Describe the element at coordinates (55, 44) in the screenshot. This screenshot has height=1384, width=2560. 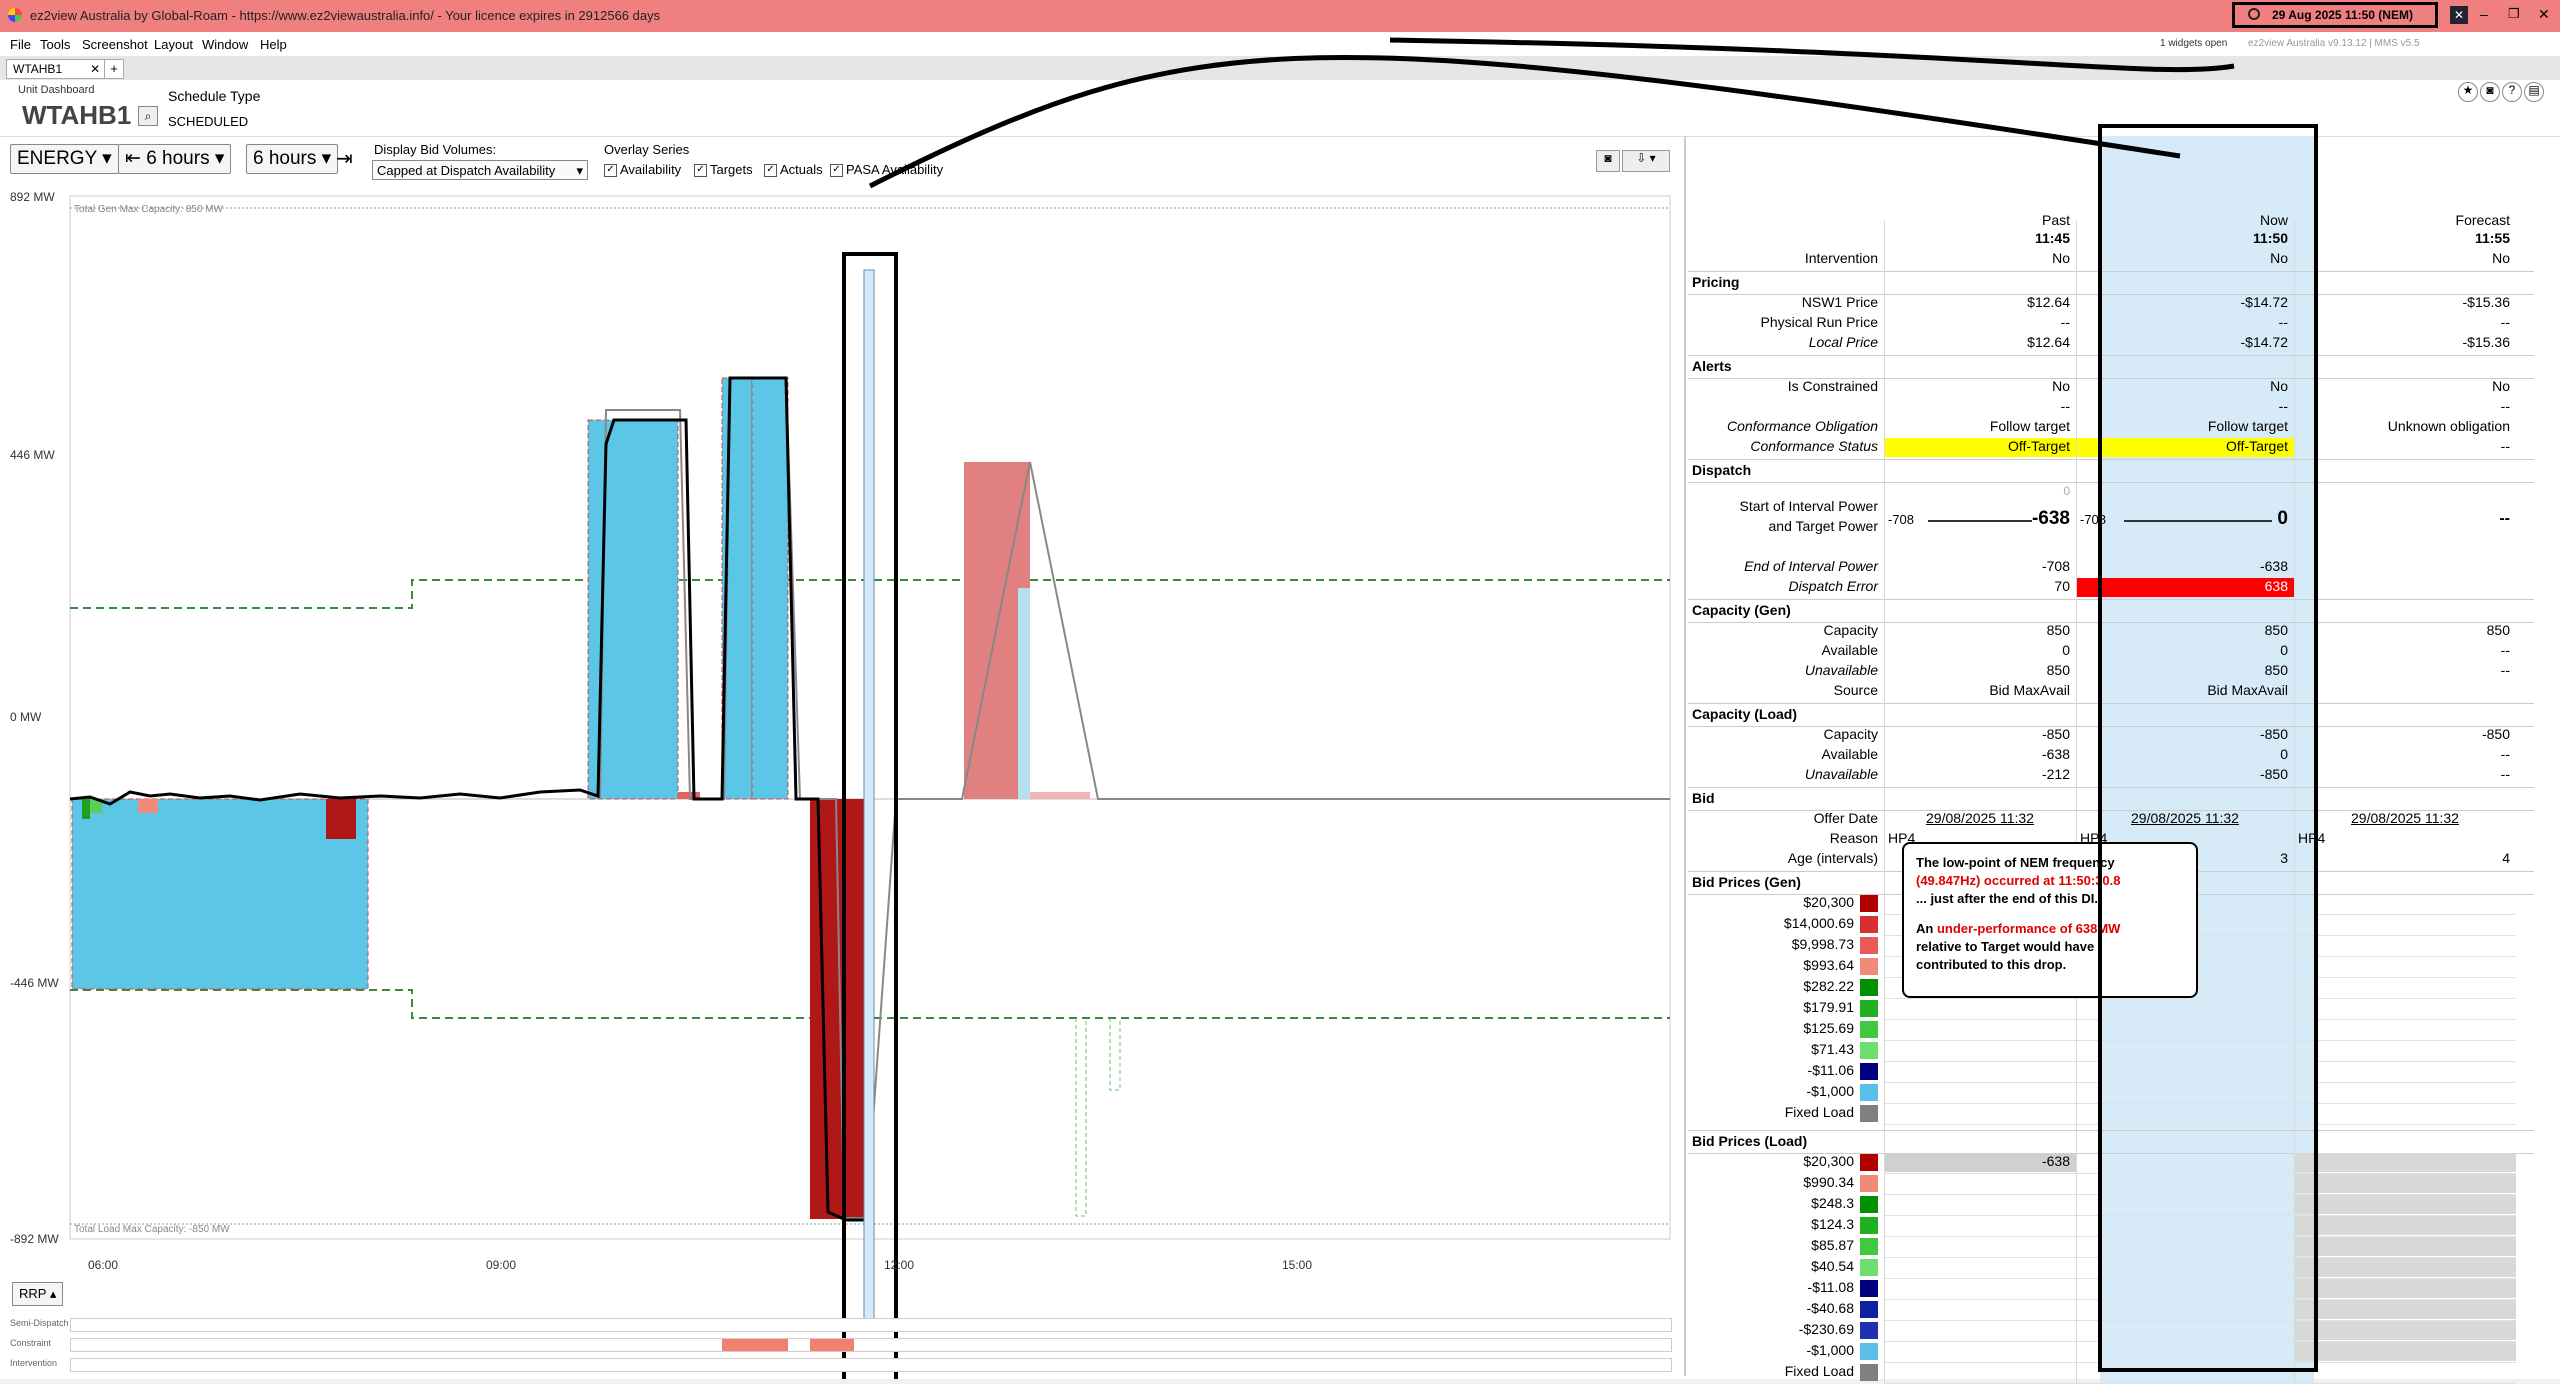
I see `menu-tools: Tools` at that location.